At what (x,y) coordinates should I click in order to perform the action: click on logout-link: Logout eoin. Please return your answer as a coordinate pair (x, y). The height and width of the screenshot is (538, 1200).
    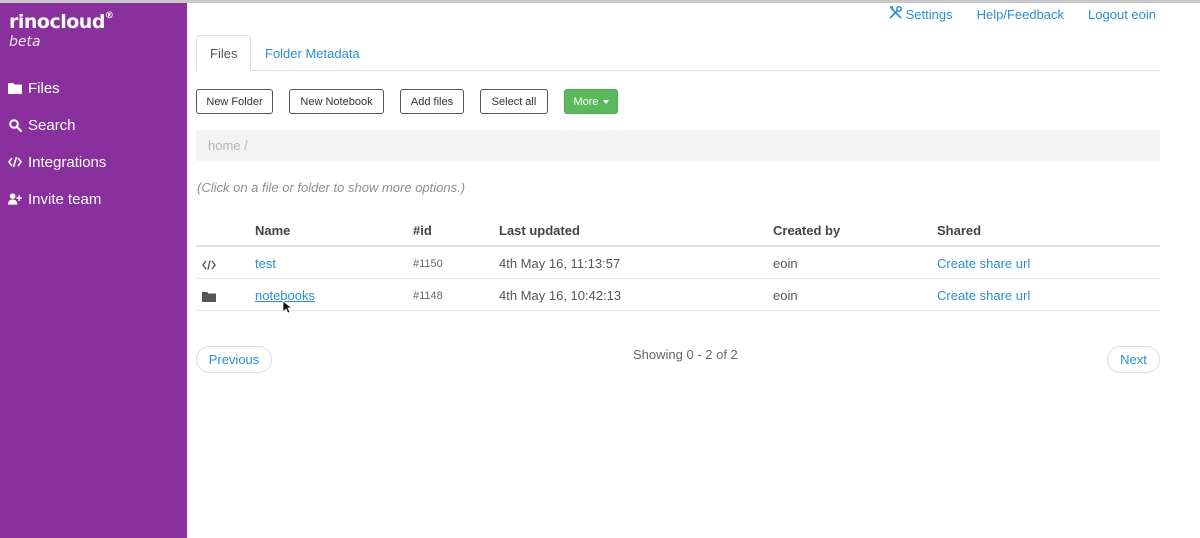
    Looking at the image, I should click on (1122, 14).